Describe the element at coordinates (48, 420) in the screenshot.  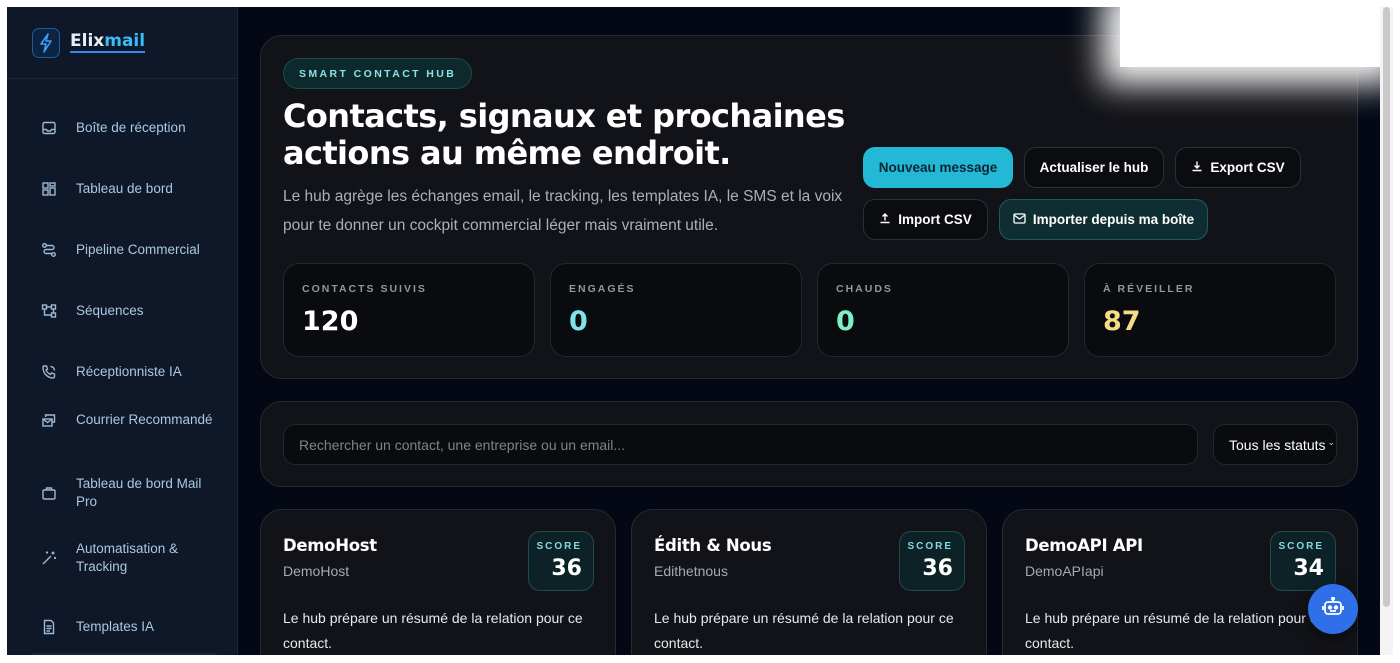
I see `mail-stack-icon` at that location.